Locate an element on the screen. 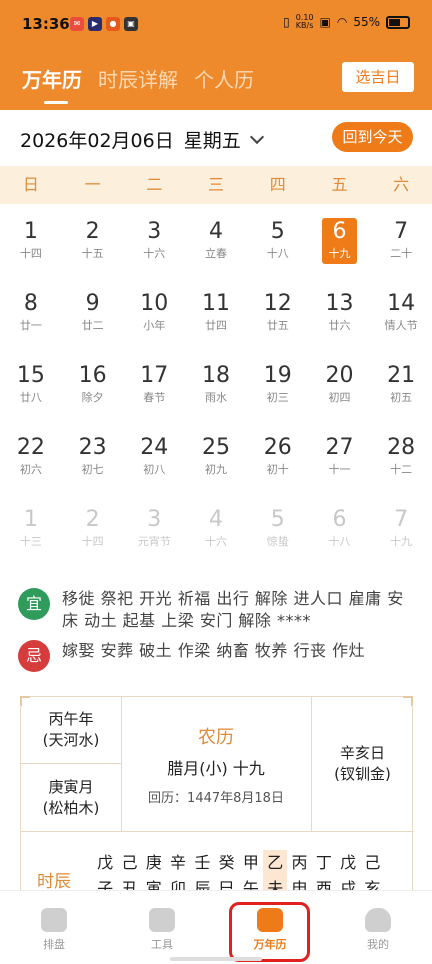  day-number: 3 is located at coordinates (154, 519).